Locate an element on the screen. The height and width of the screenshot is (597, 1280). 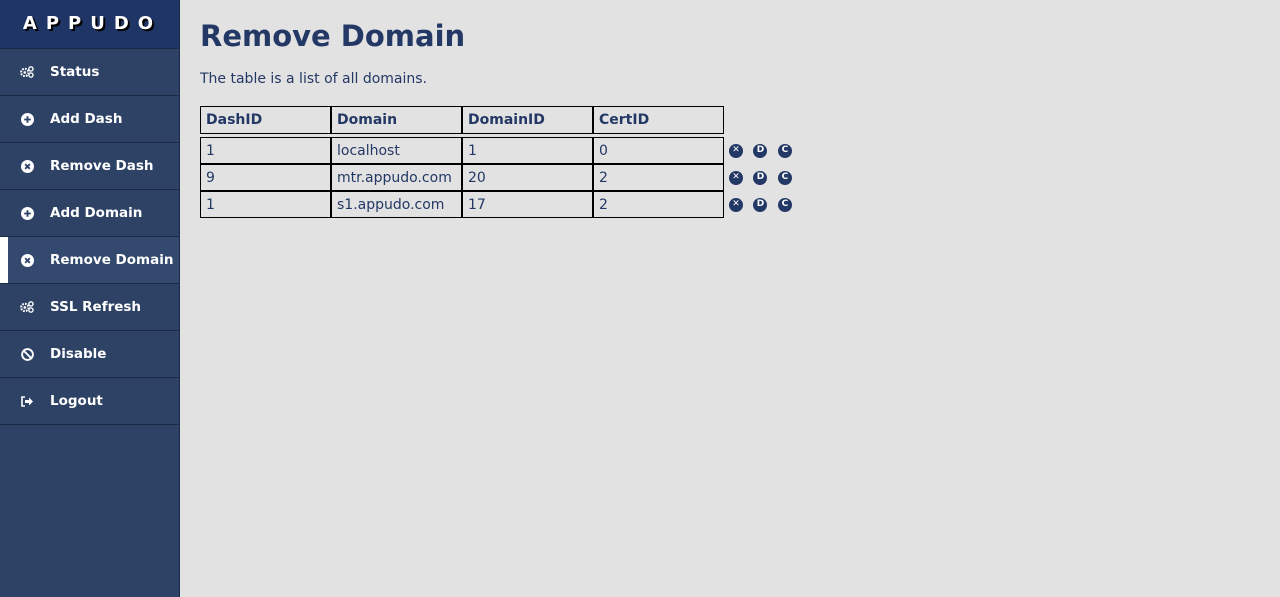
cell-dashid: 9 is located at coordinates (265, 177).